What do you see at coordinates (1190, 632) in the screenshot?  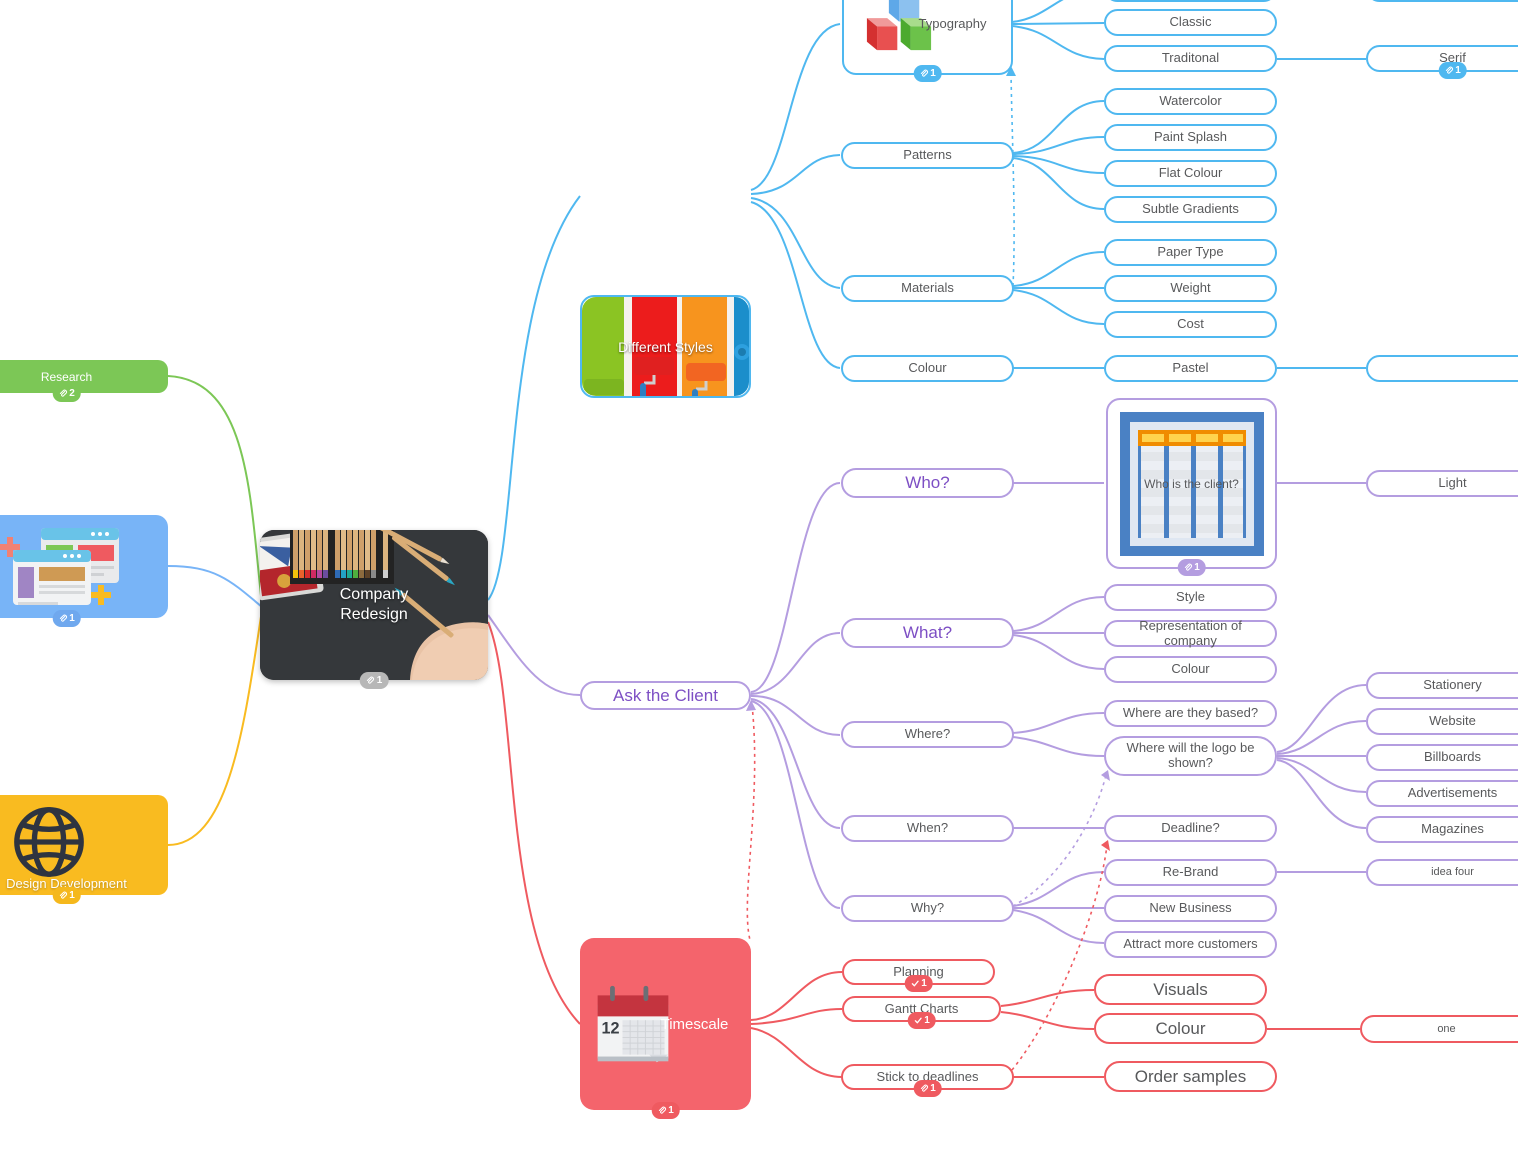 I see `node-representation-of-company: Representation of company` at bounding box center [1190, 632].